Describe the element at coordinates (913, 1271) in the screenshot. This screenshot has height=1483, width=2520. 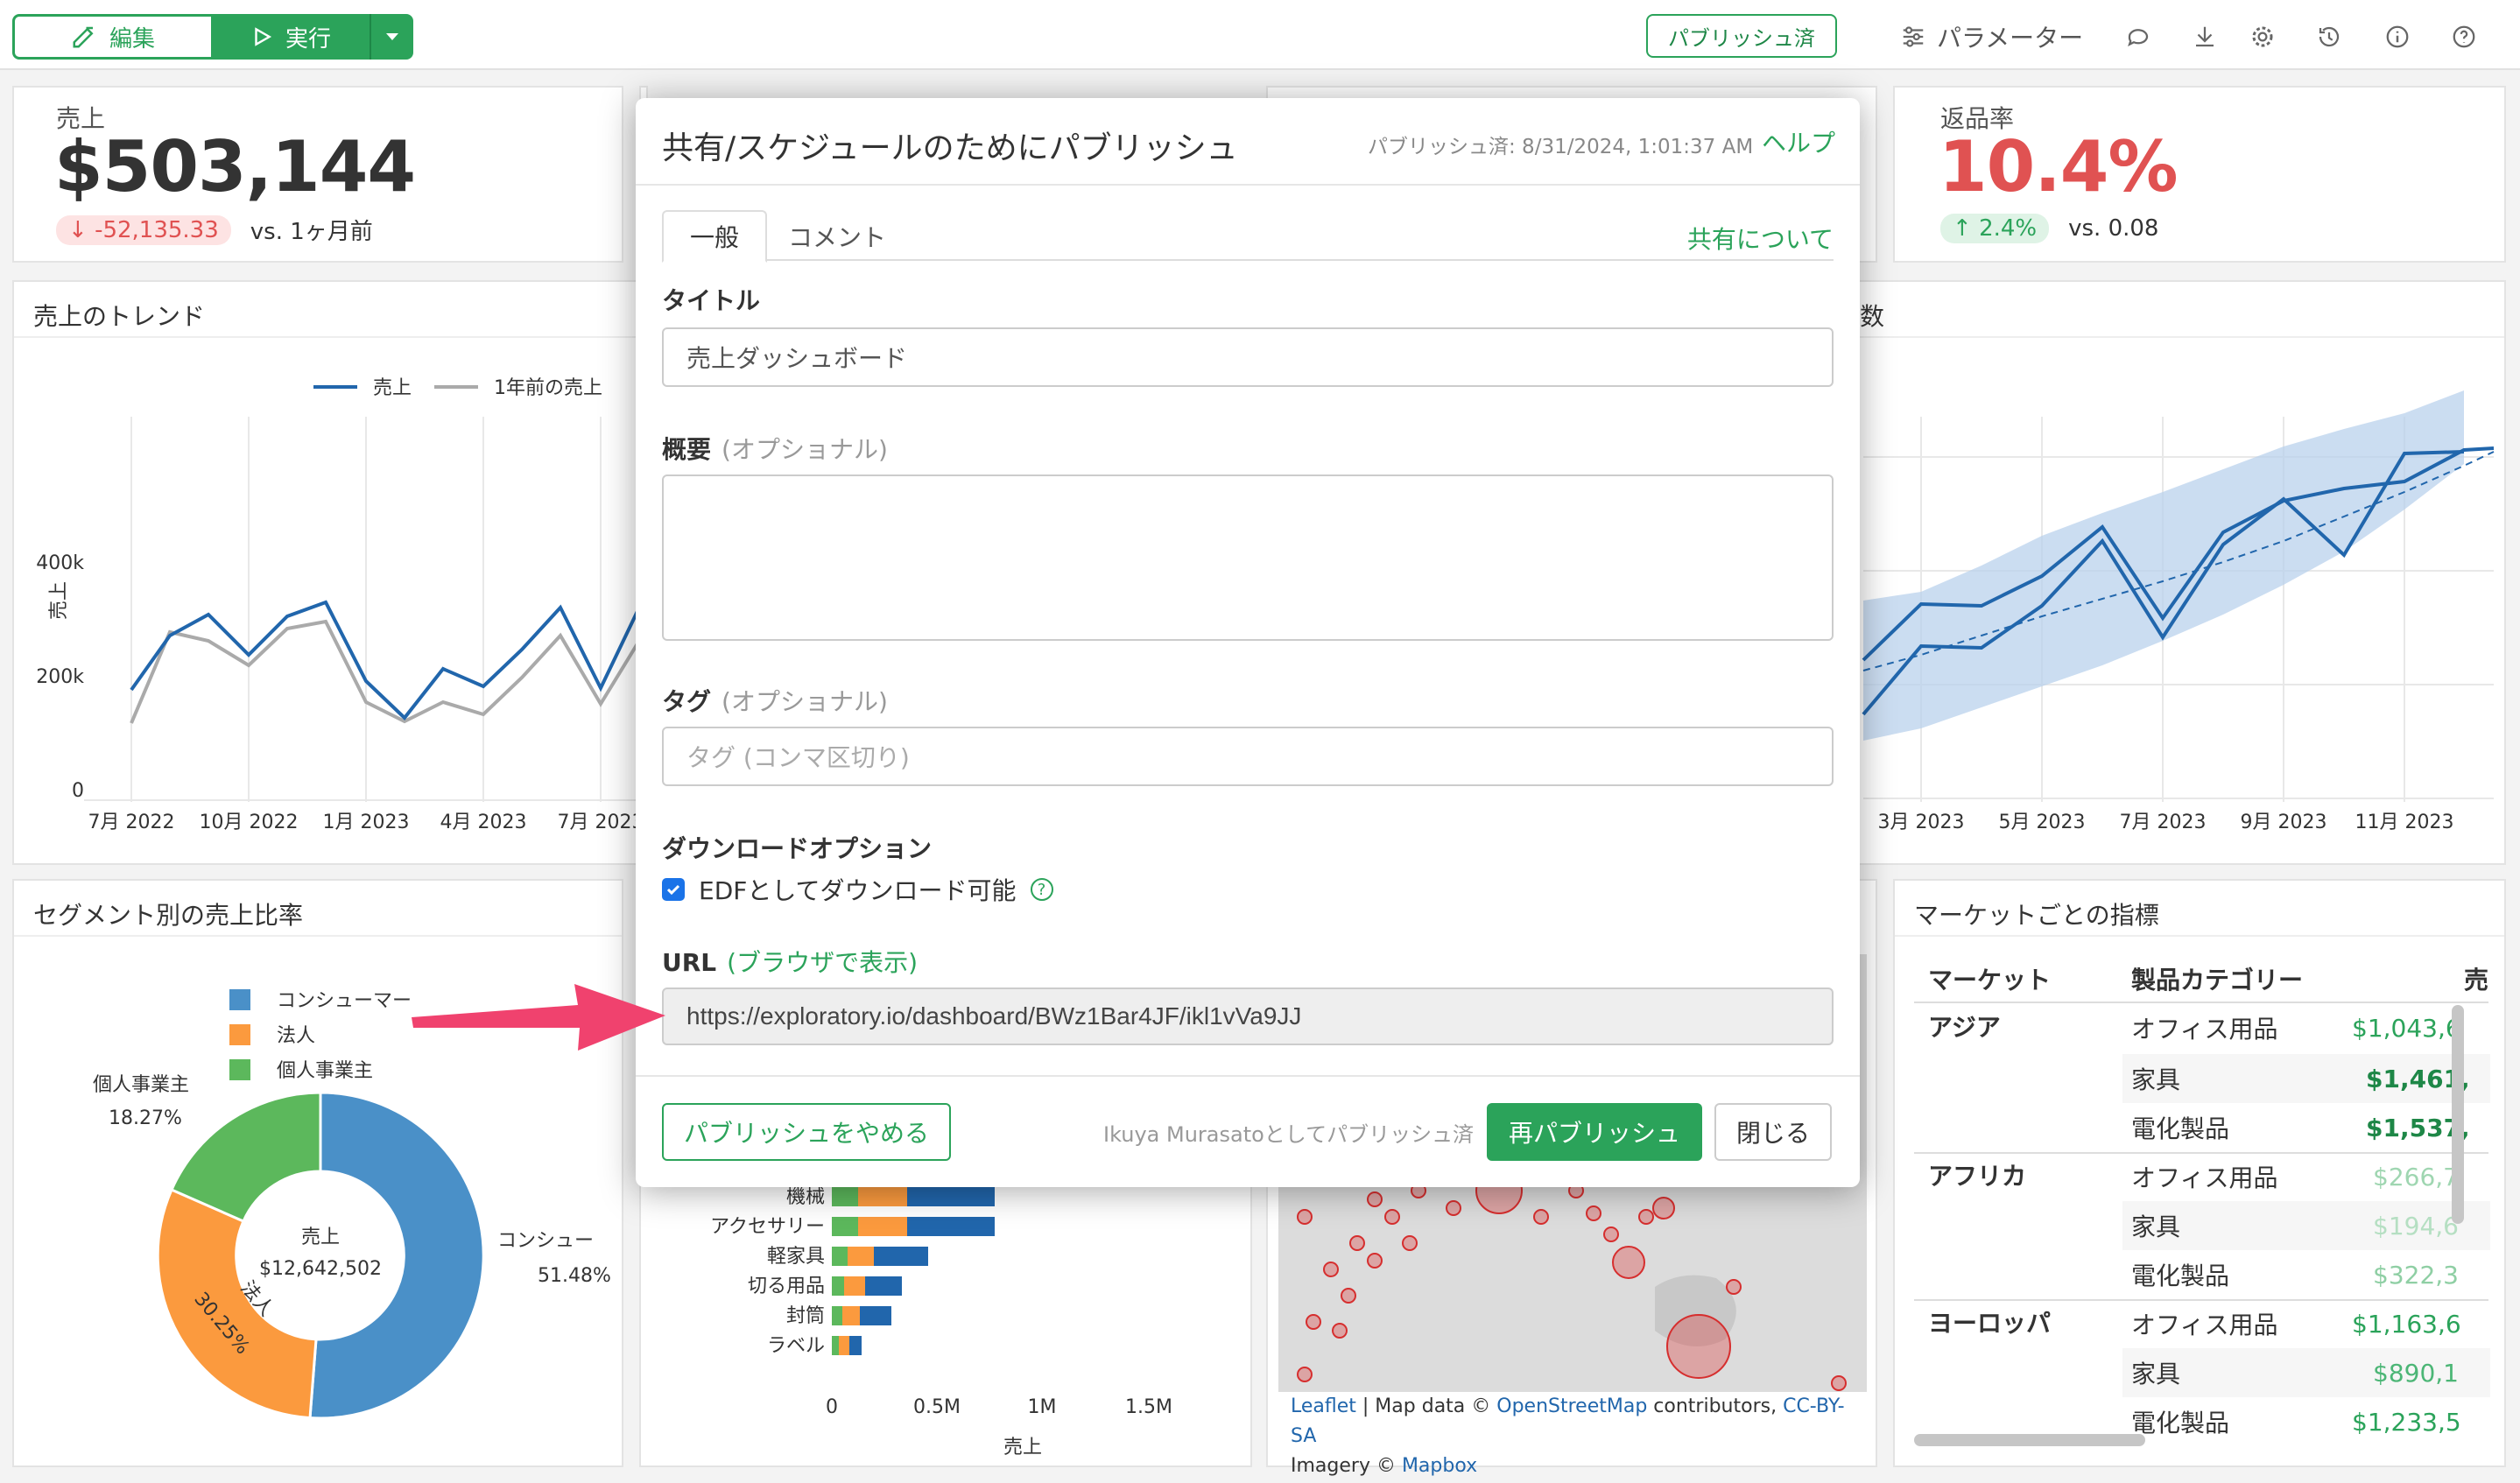
I see `bars` at that location.